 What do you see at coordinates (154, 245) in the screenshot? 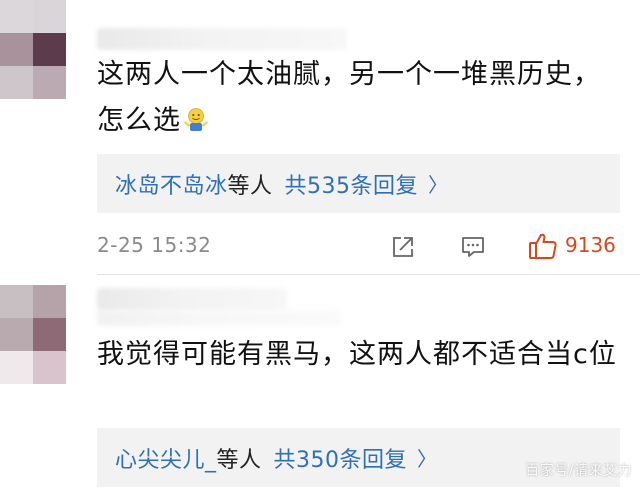
I see `timestamp: 2-25 15:32` at bounding box center [154, 245].